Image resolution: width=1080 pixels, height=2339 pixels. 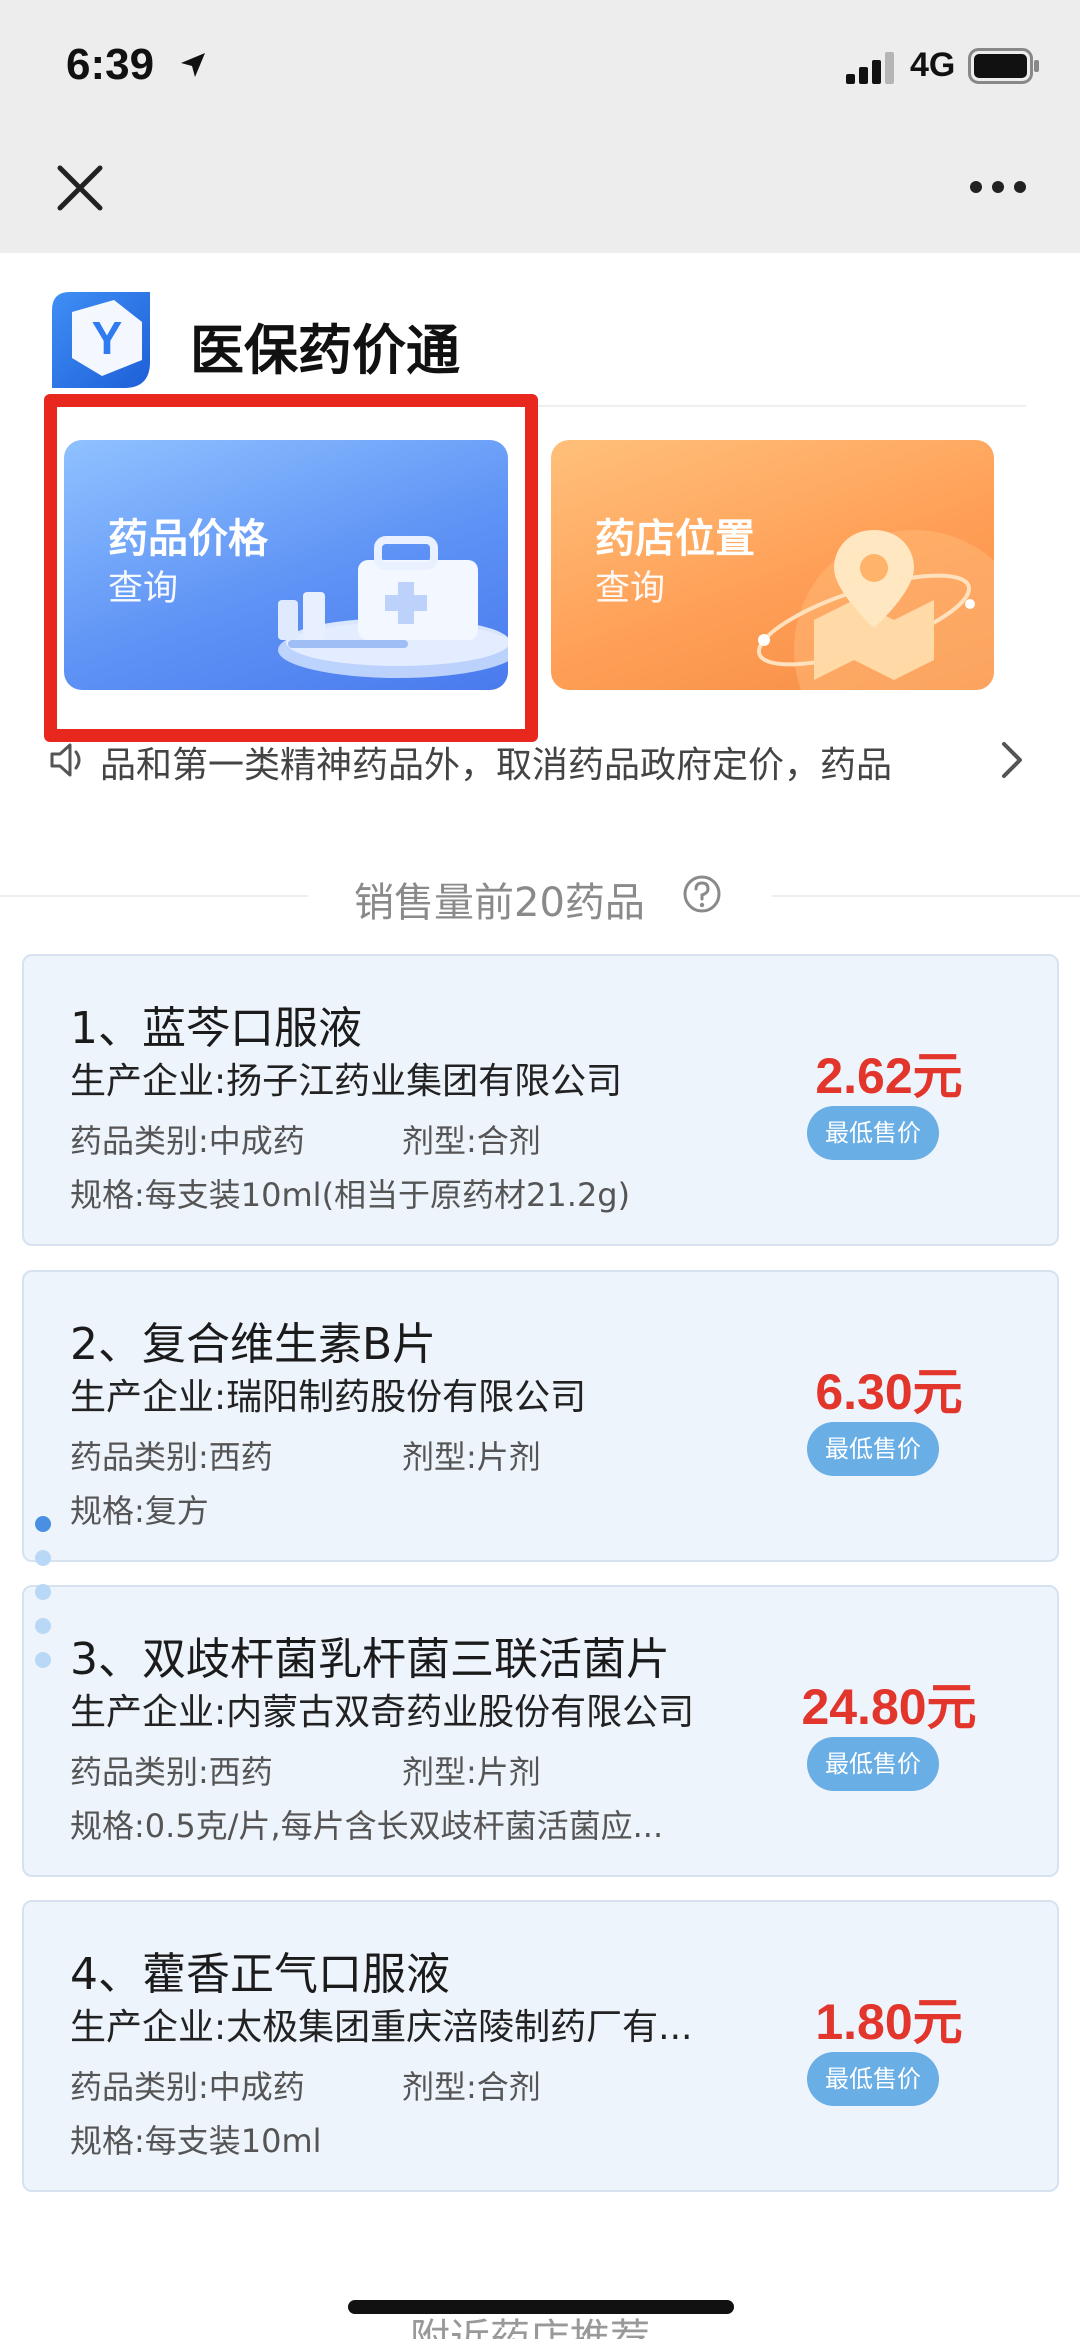 What do you see at coordinates (889, 1076) in the screenshot?
I see `drug-price: 2.62元` at bounding box center [889, 1076].